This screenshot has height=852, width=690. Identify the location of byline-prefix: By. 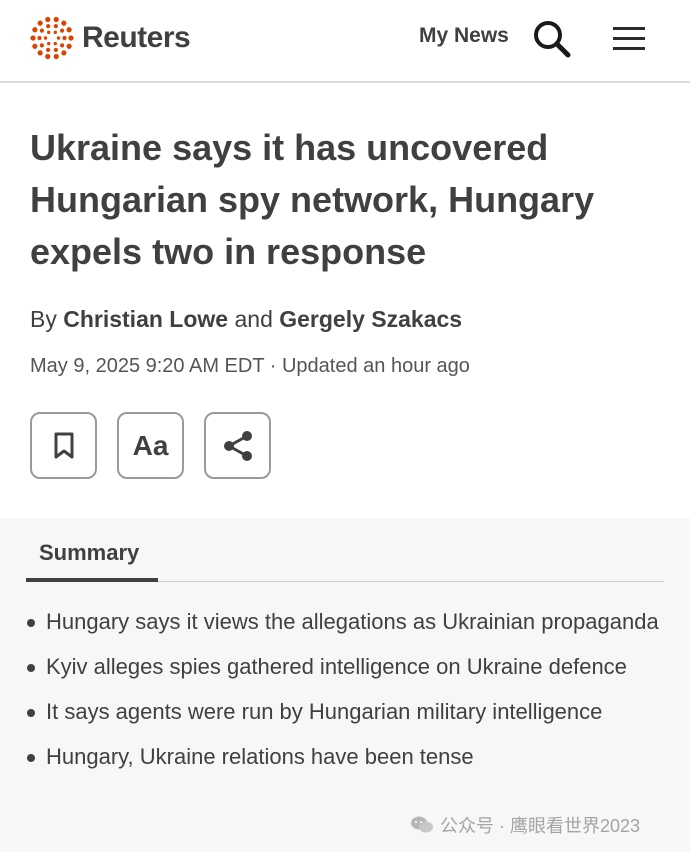
(43, 319).